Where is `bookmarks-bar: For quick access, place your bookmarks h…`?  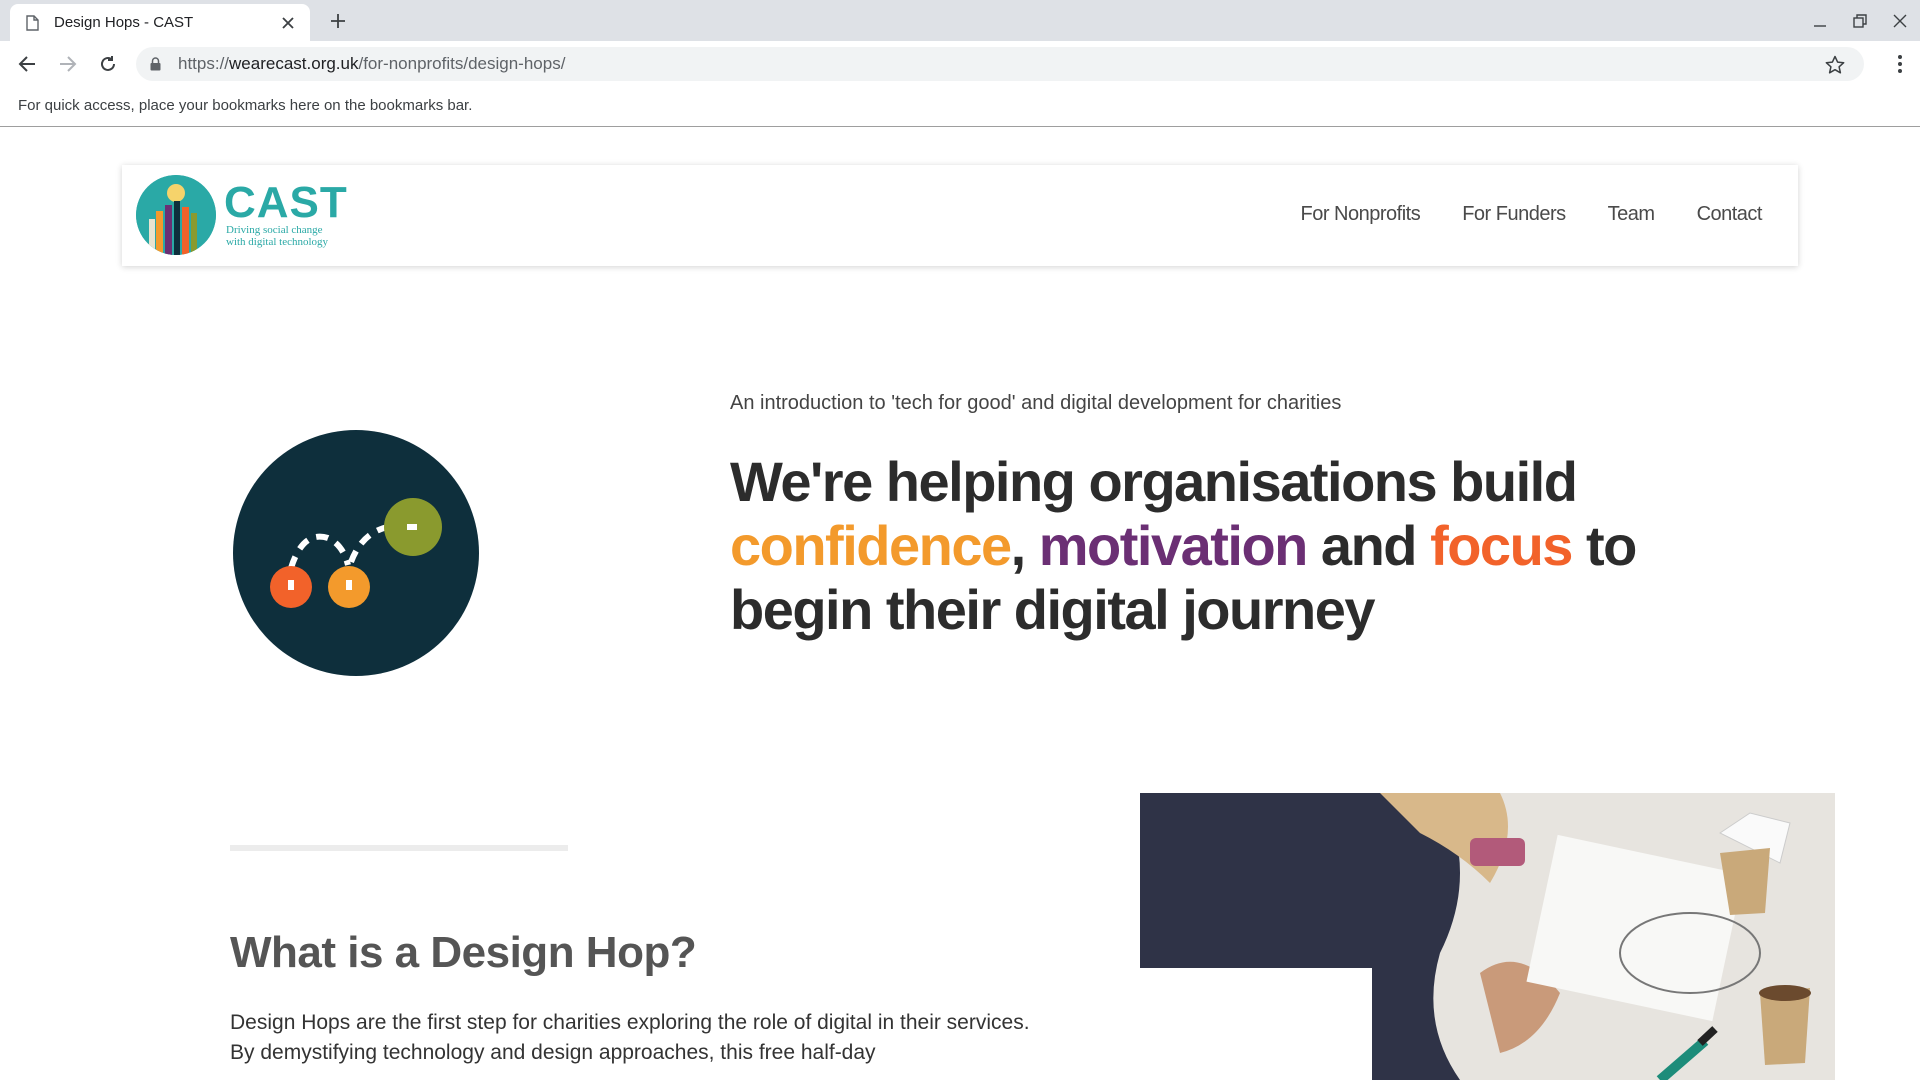
bookmarks-bar: For quick access, place your bookmarks h… is located at coordinates (960, 107).